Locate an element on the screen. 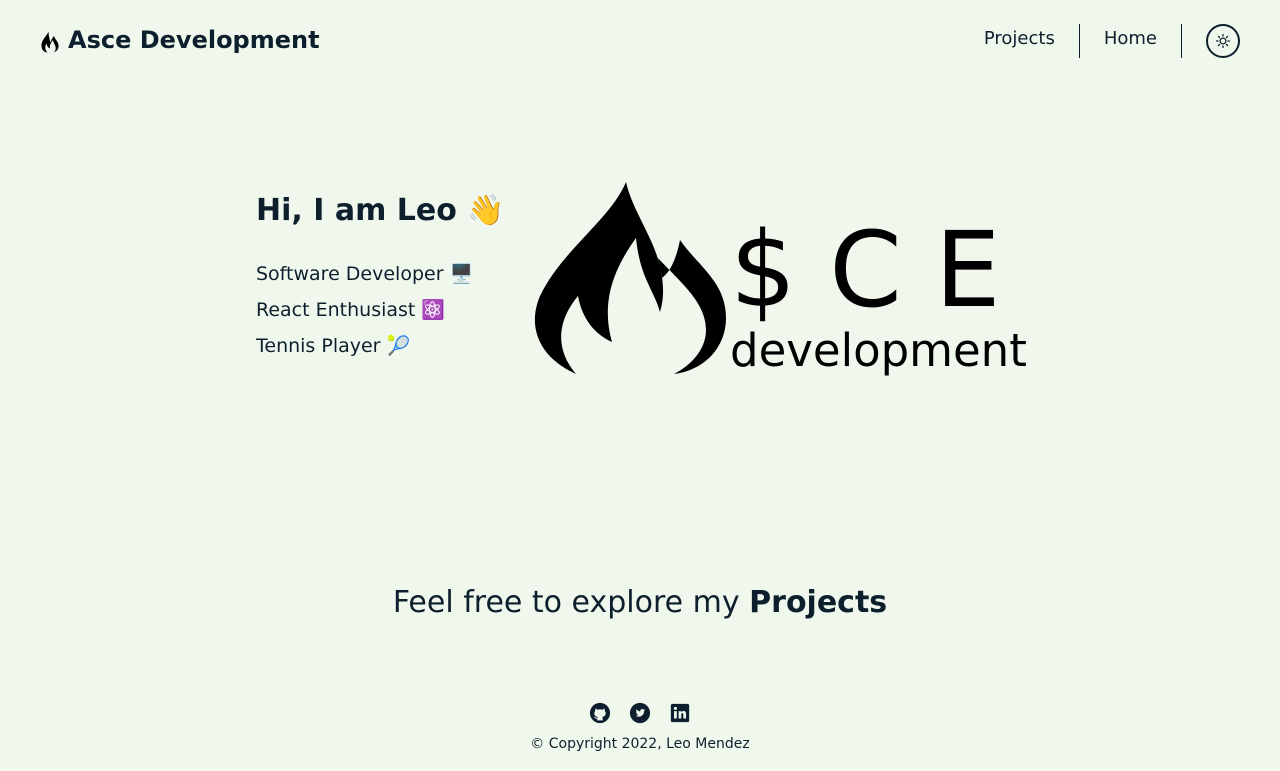 This screenshot has height=771, width=1280. cta-text: Feel free to explore my is located at coordinates (571, 602).